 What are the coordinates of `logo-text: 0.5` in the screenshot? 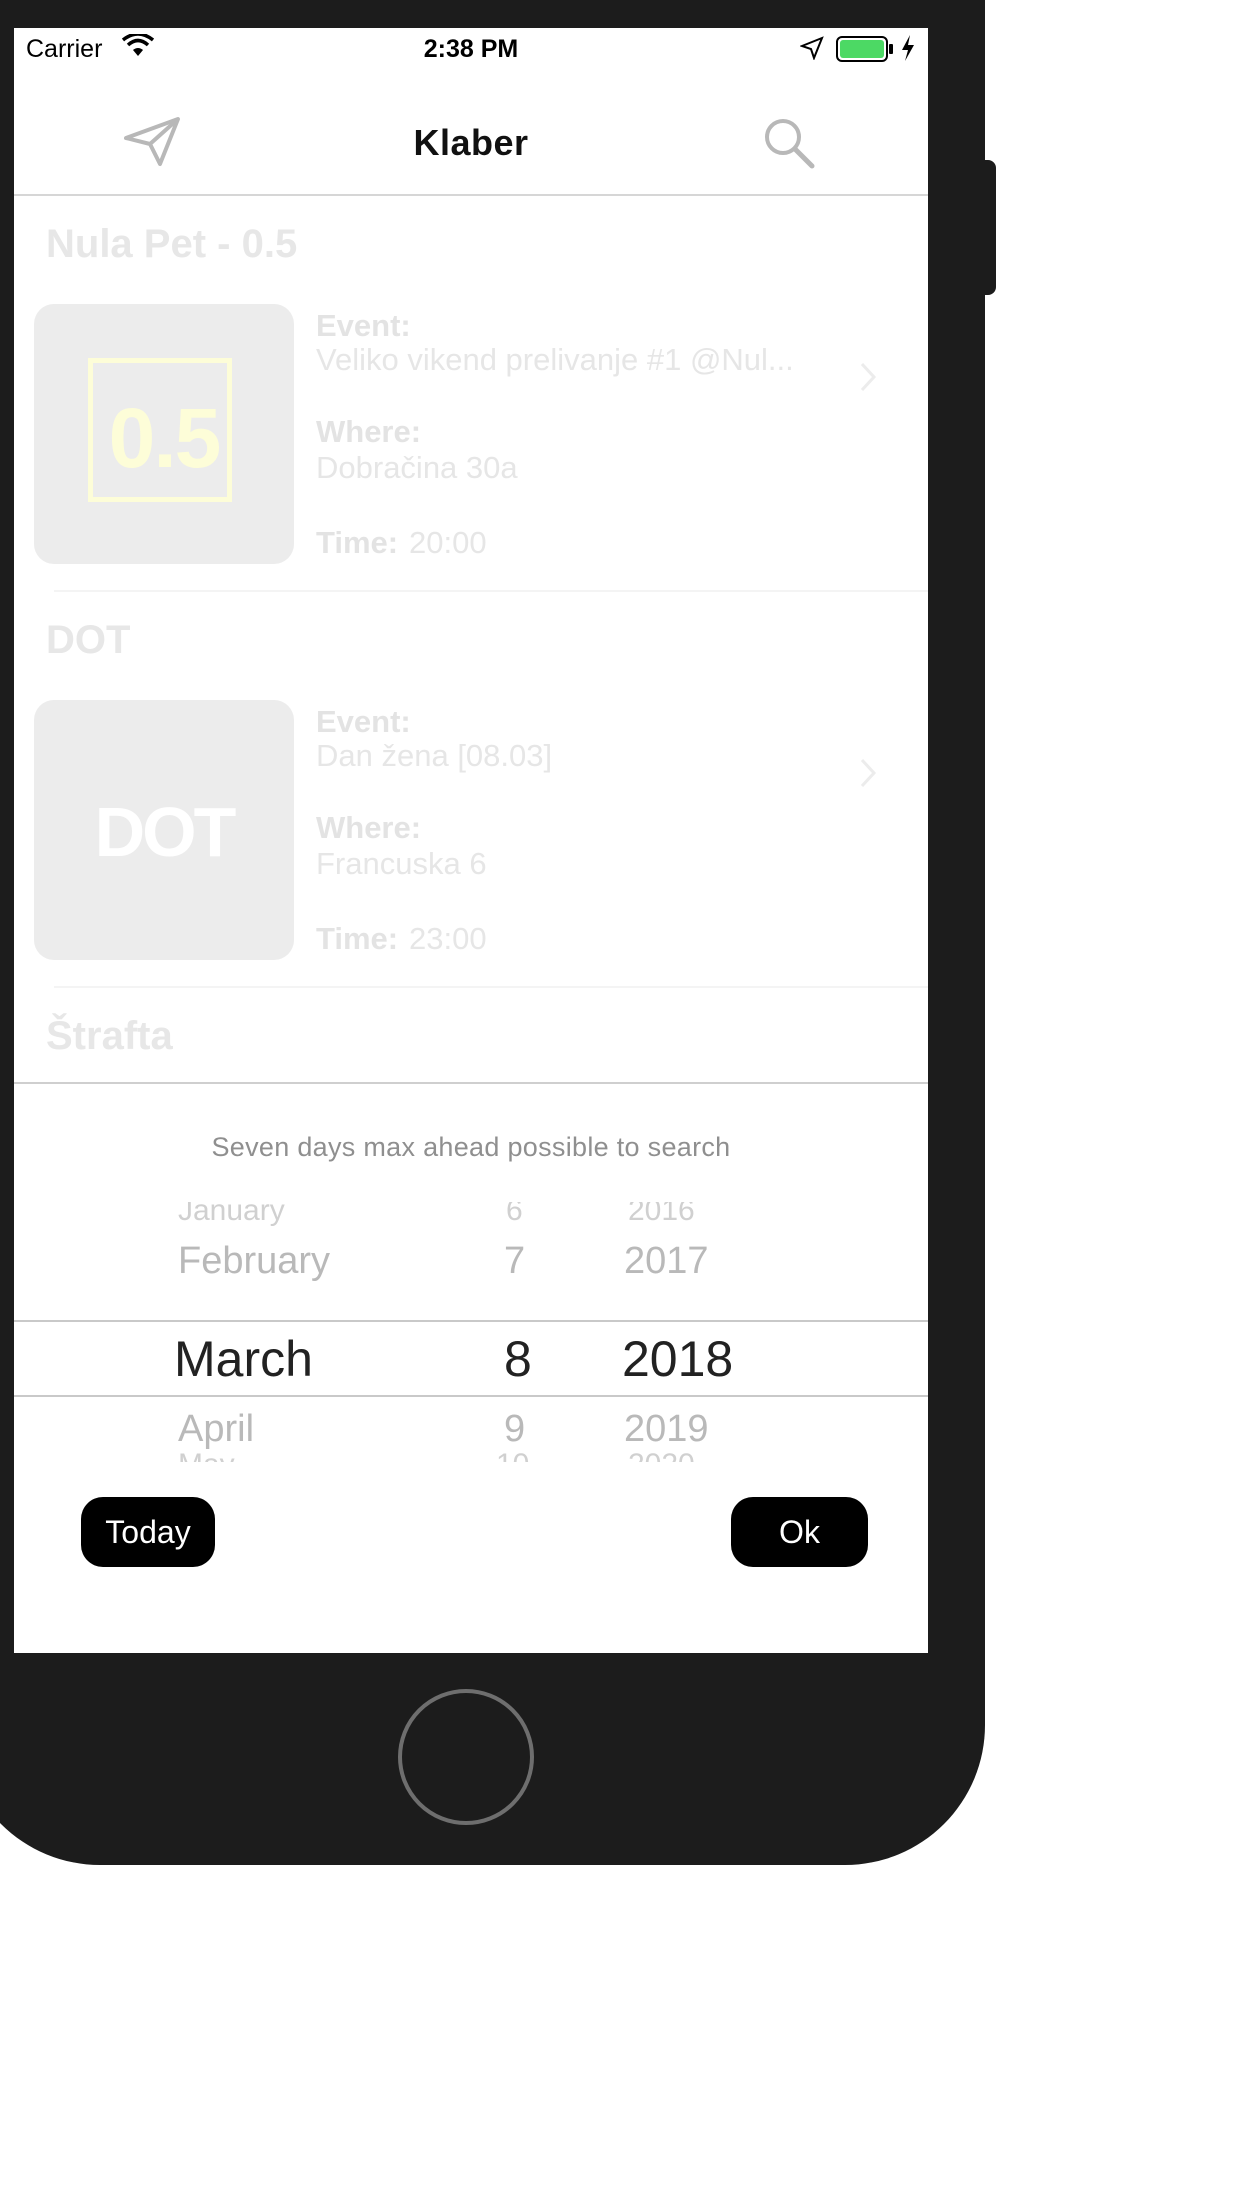 It's located at (165, 438).